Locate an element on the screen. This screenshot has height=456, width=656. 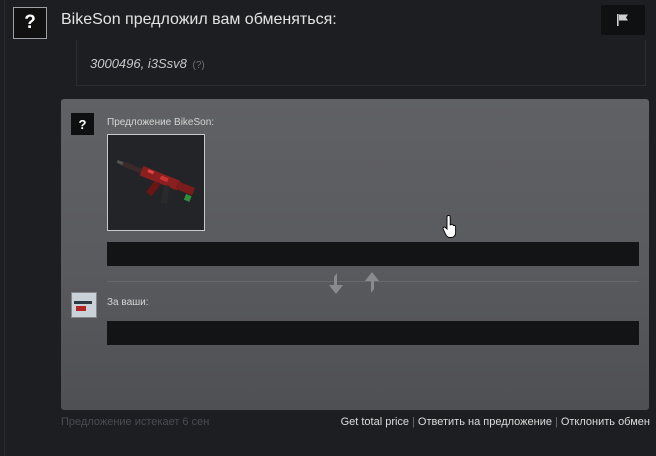
trade-message: 3000496, i3Ssv8 (?) is located at coordinates (147, 63).